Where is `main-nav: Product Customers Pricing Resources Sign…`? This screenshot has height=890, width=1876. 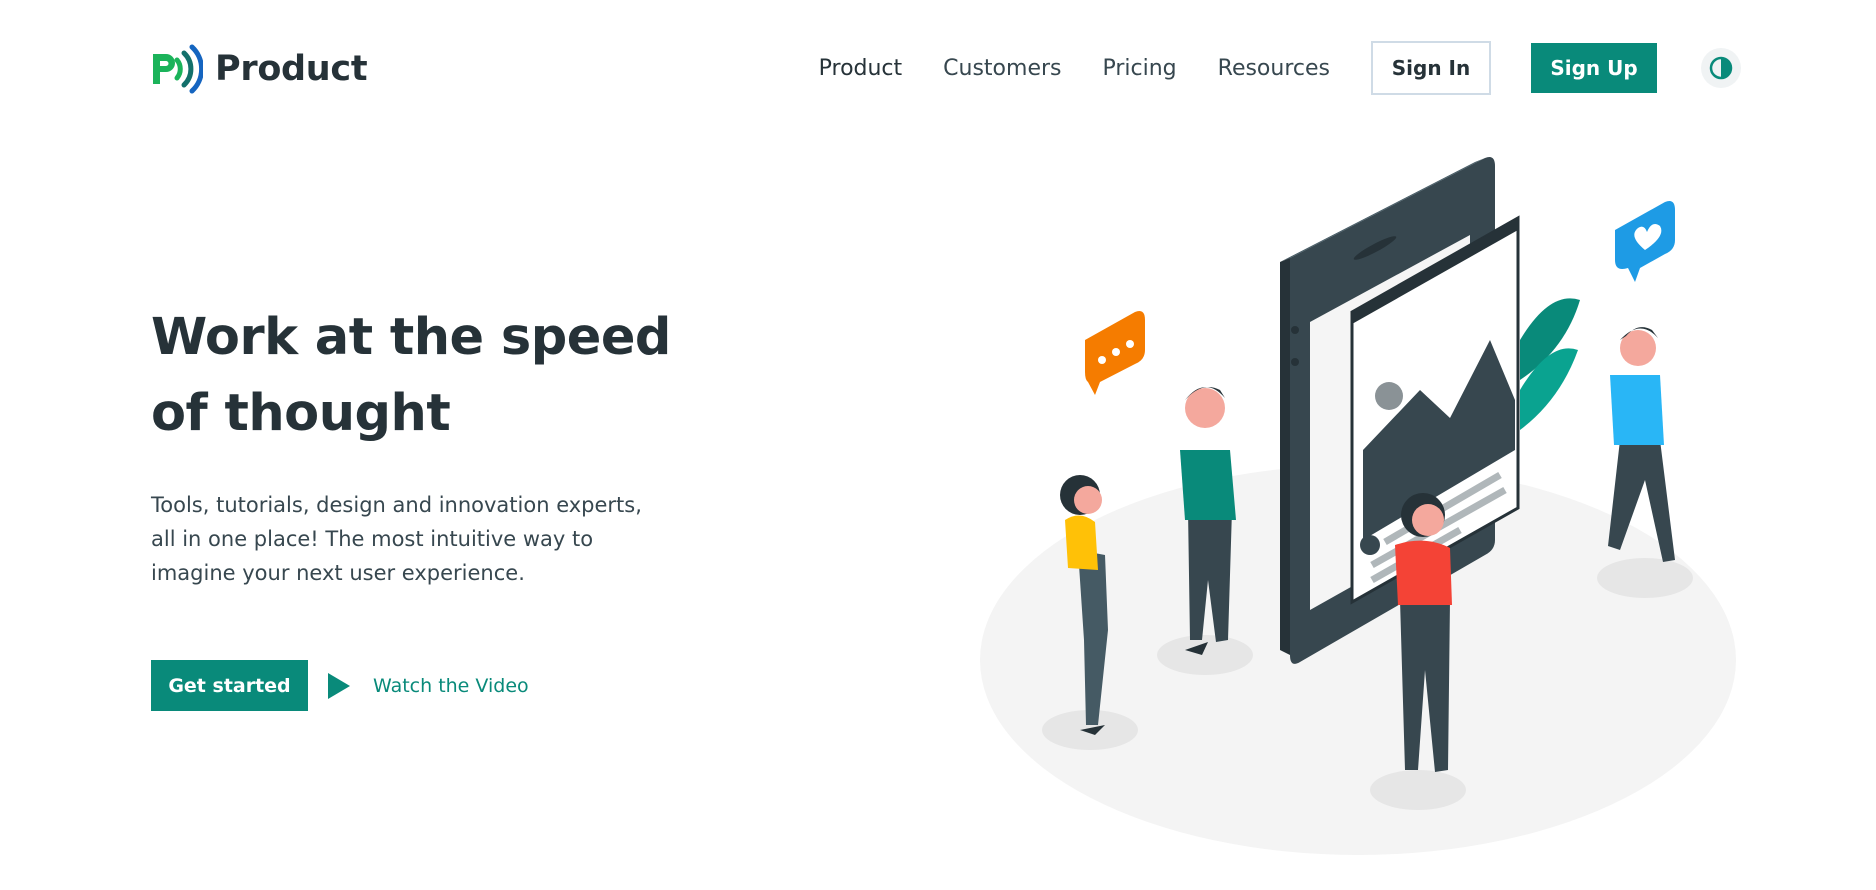
main-nav: Product Customers Pricing Resources Sign… is located at coordinates (1280, 68).